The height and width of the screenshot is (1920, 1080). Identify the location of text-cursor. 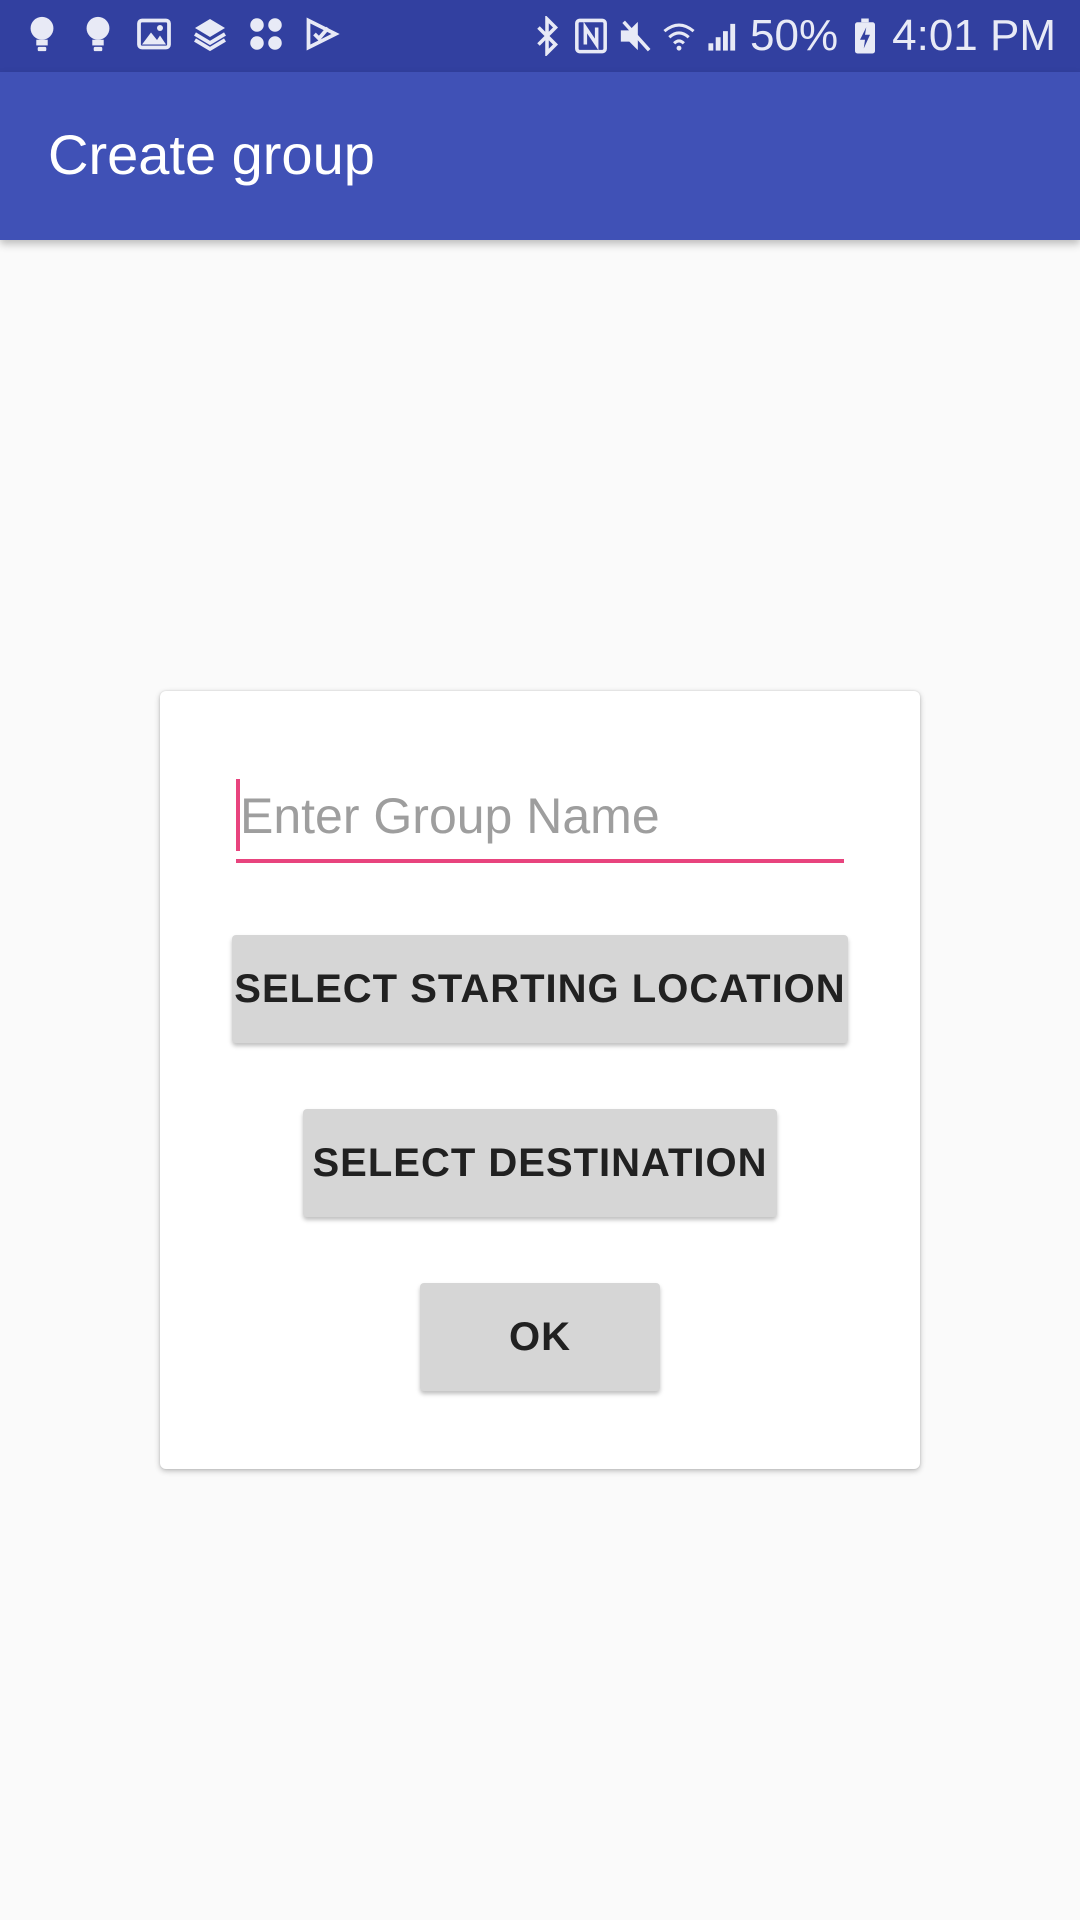
(238, 815).